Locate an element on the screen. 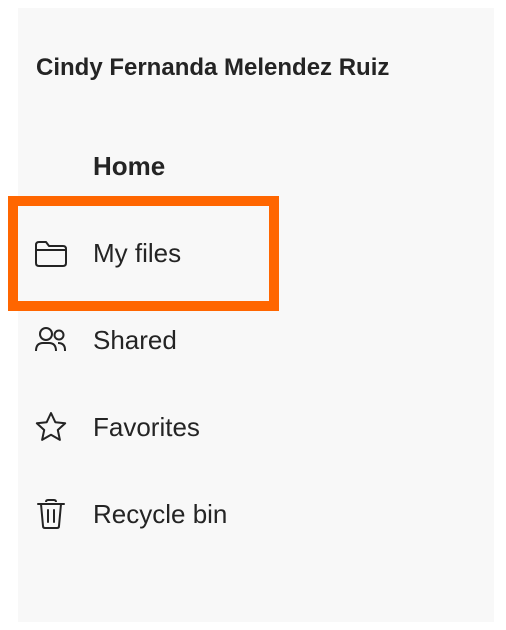  nav-item-recycle-bin: Recycle bin is located at coordinates (240, 514).